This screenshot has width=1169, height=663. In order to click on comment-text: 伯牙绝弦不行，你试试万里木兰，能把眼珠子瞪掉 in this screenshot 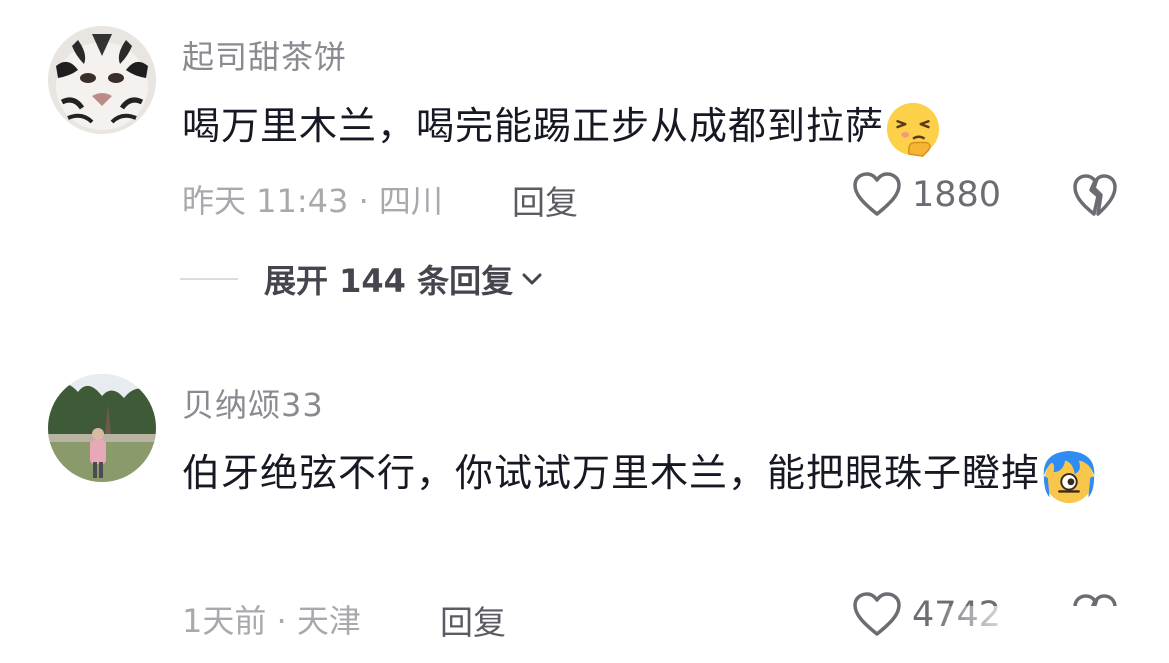, I will do `click(647, 473)`.